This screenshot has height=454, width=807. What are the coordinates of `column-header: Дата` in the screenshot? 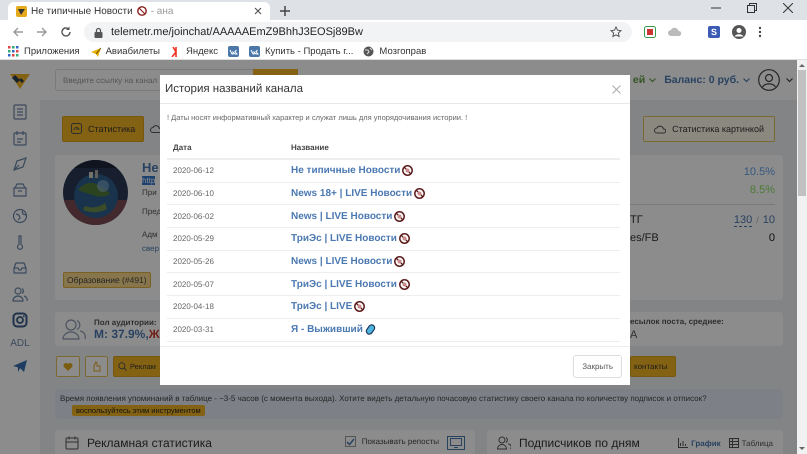 It's located at (182, 147).